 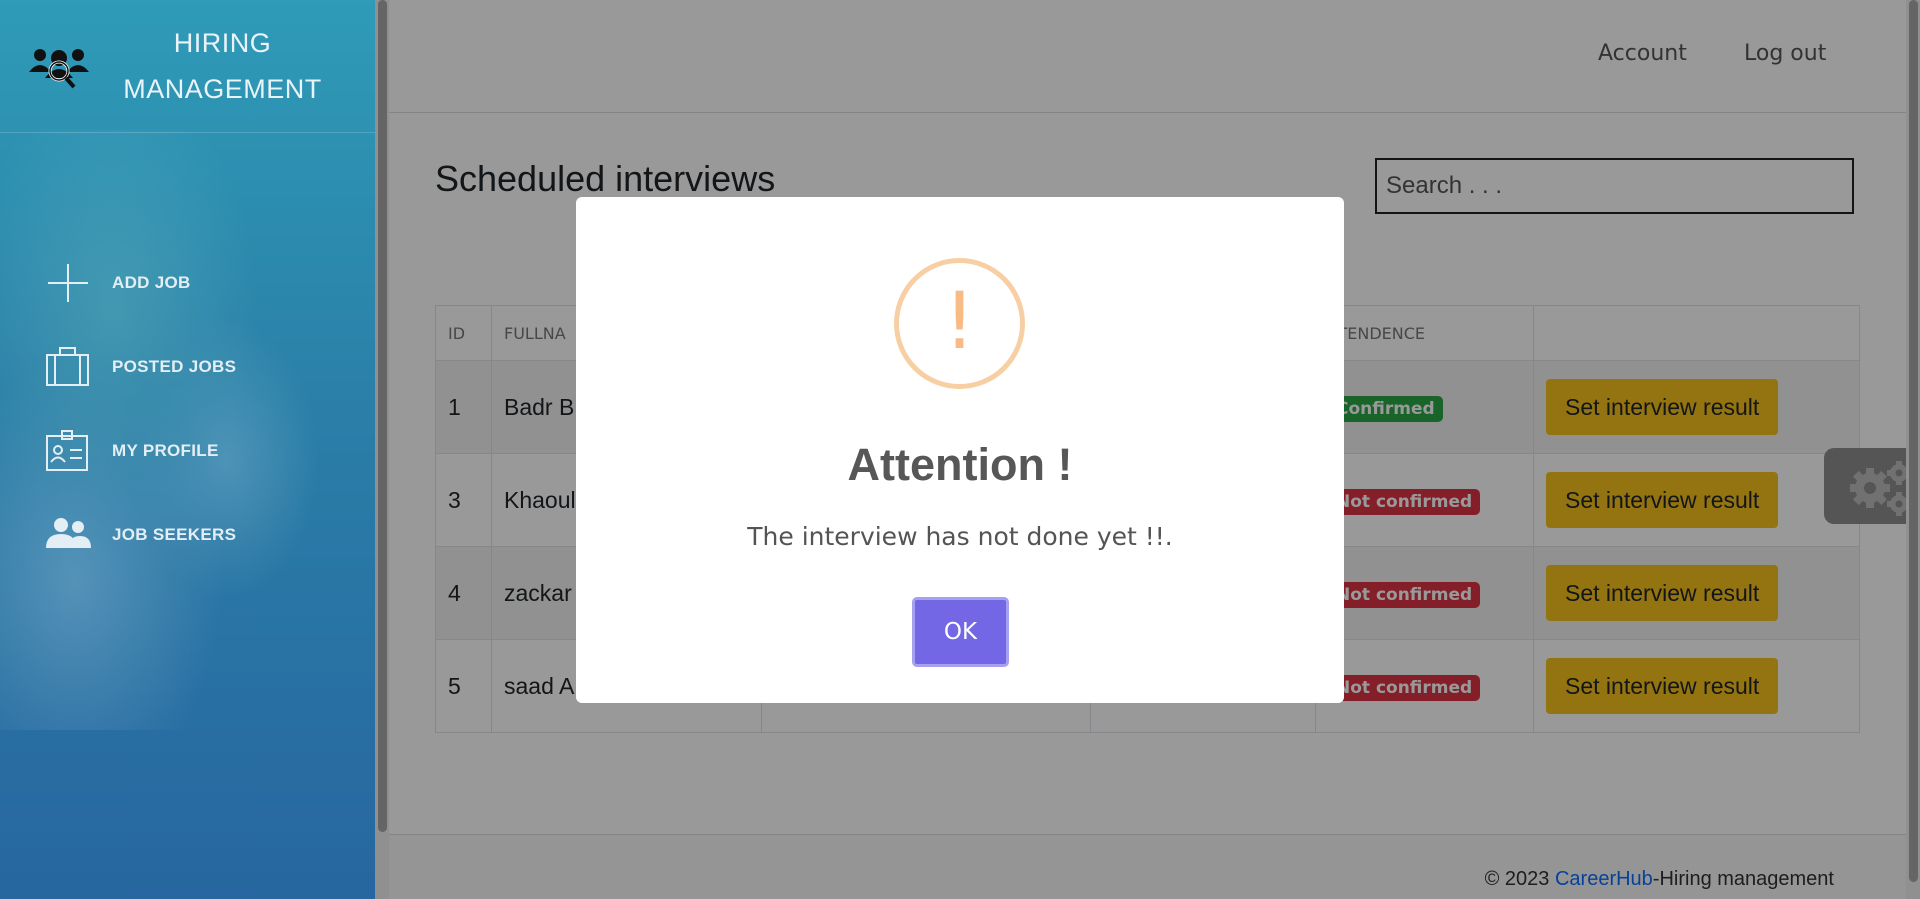 What do you see at coordinates (67, 450) in the screenshot?
I see `id-card-icon` at bounding box center [67, 450].